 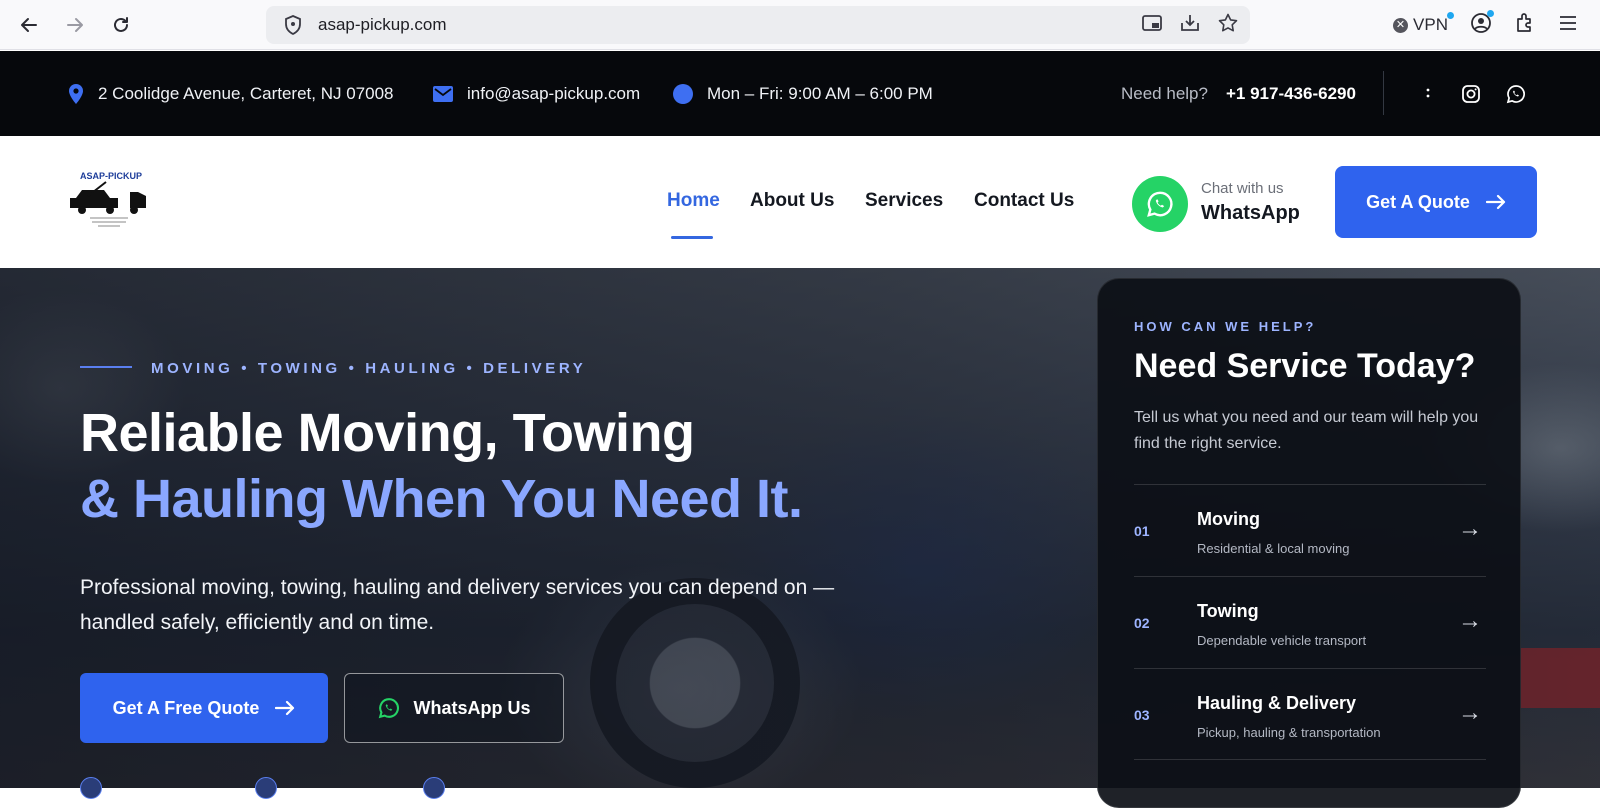 What do you see at coordinates (820, 93) in the screenshot?
I see `hours-text: Mon – Fri: 9:00 AM – 6:00 PM` at bounding box center [820, 93].